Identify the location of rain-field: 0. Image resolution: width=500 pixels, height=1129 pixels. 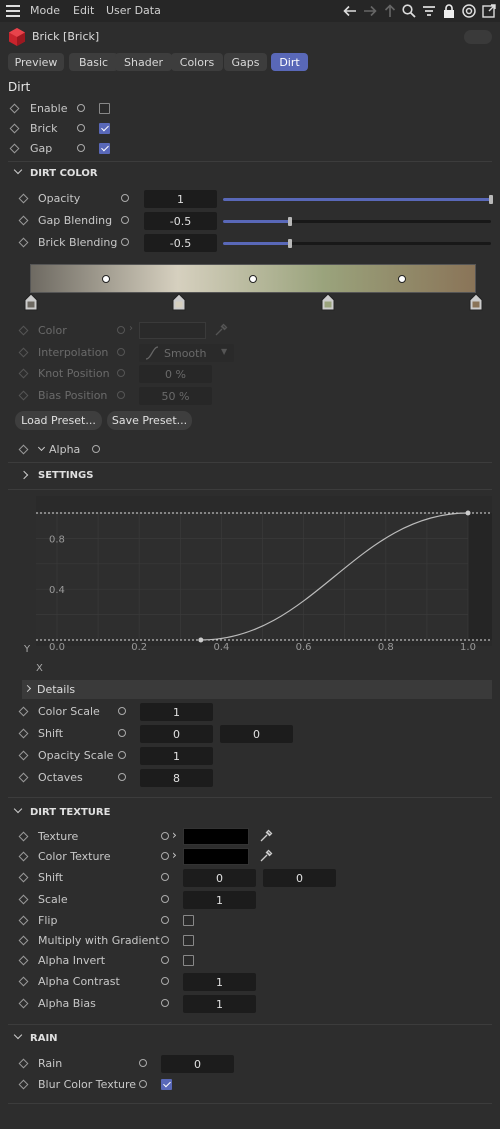
(197, 1064).